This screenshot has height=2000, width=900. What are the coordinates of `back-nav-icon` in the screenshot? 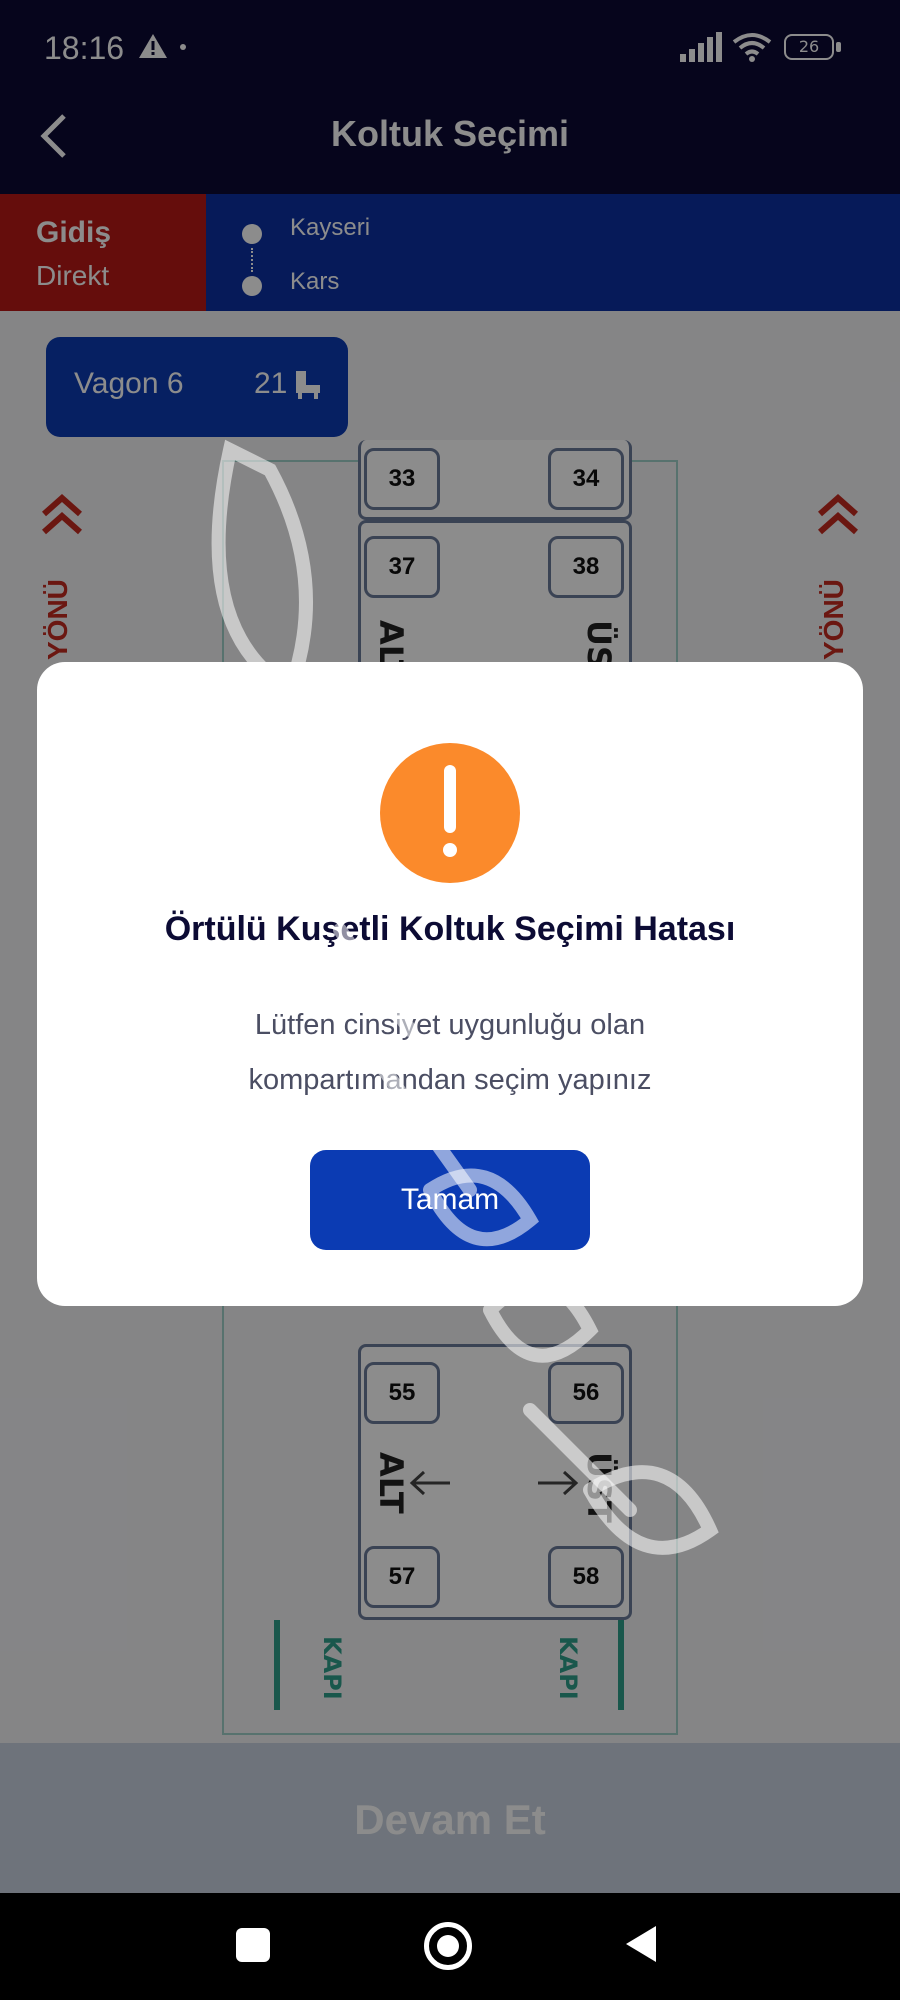 It's located at (641, 1944).